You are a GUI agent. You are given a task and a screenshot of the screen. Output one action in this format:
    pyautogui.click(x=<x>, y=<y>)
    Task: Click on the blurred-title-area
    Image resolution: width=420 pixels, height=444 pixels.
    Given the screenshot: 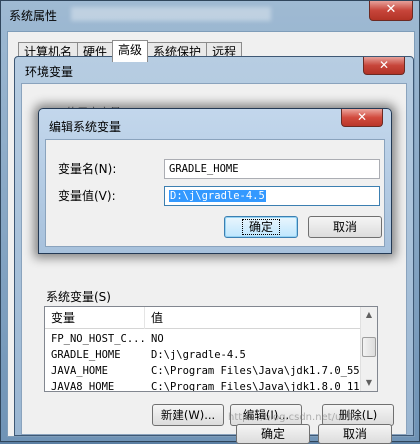 What is the action you would take?
    pyautogui.click(x=171, y=14)
    